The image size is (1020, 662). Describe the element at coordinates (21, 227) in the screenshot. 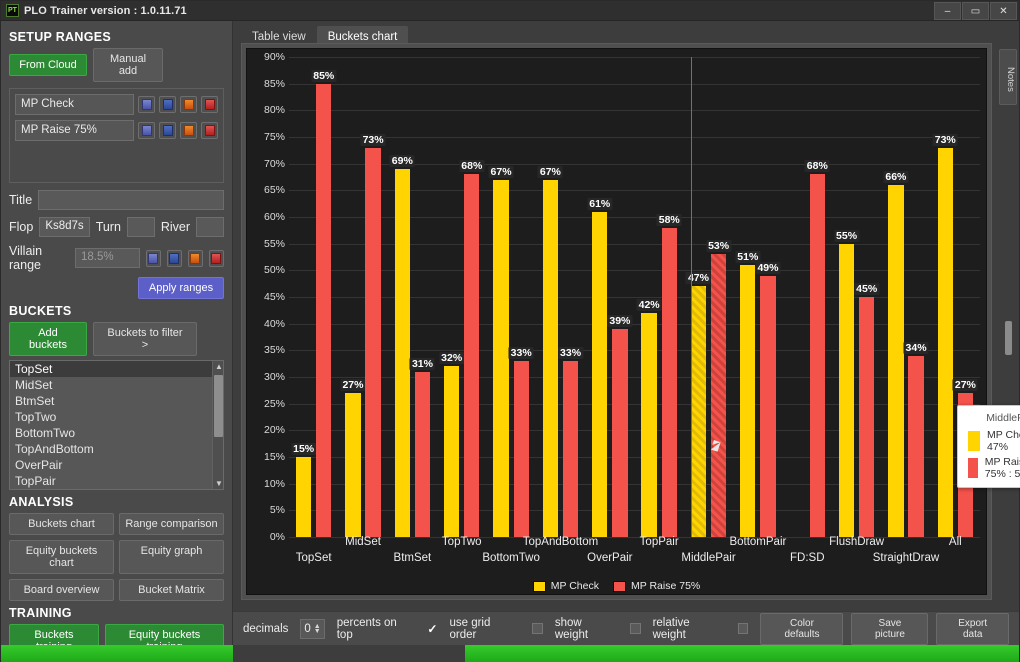

I see `flop-label: Flop` at that location.